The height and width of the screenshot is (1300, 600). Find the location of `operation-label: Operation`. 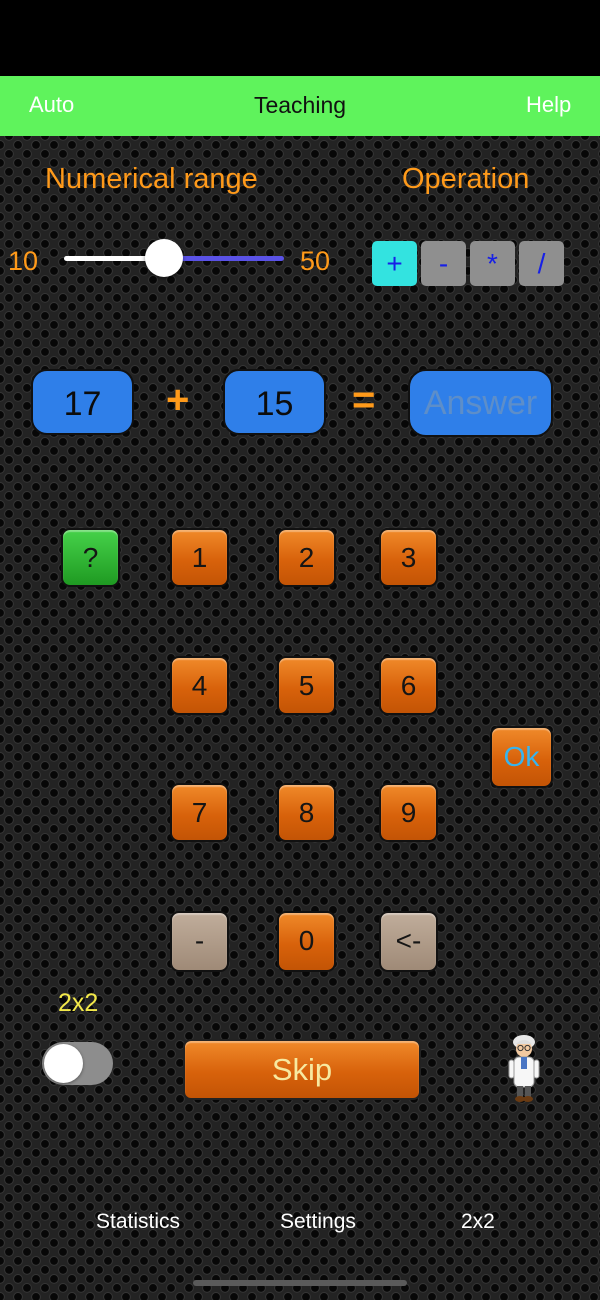

operation-label: Operation is located at coordinates (466, 179).